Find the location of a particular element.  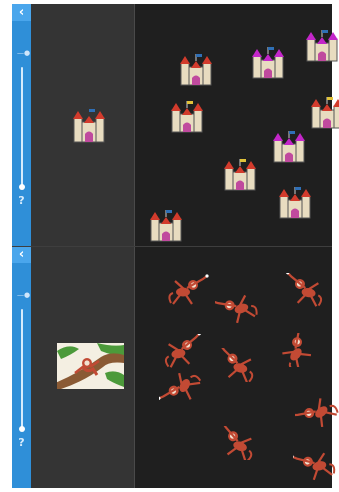

monkey-in-tree-photo is located at coordinates (90, 366).